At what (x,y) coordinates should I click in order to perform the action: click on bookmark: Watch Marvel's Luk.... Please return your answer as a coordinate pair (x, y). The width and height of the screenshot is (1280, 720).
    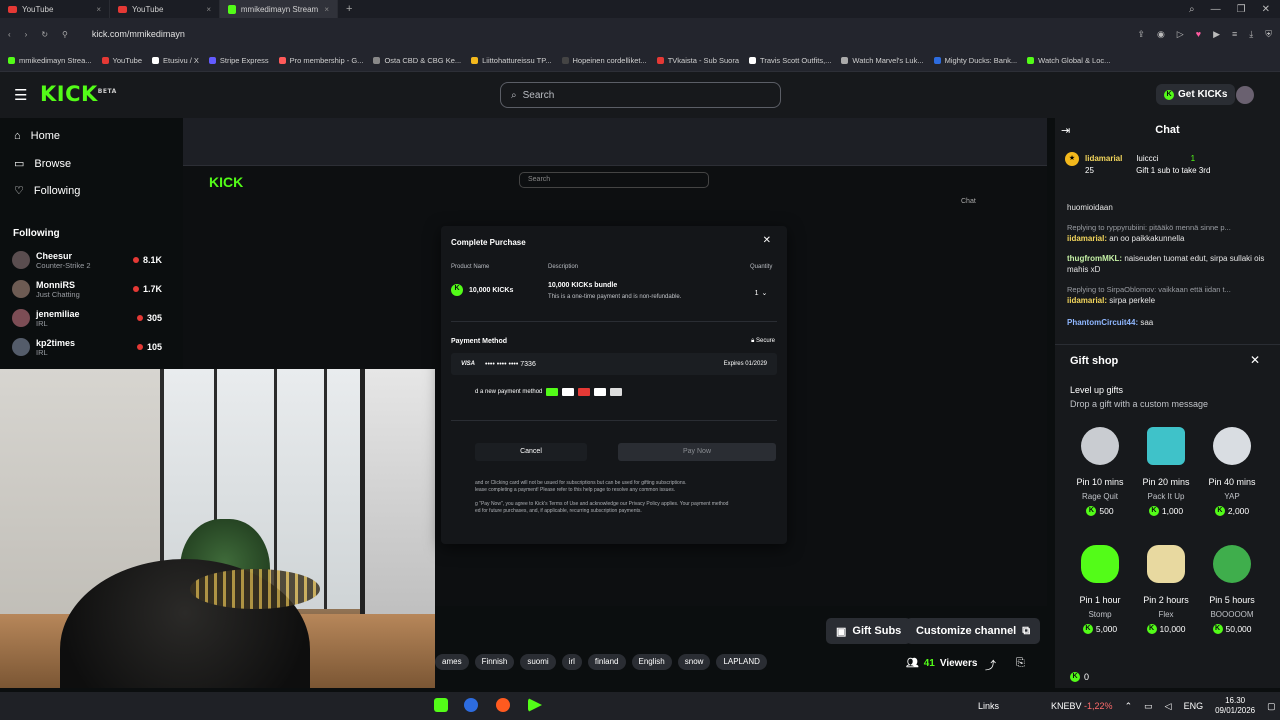
    Looking at the image, I should click on (882, 60).